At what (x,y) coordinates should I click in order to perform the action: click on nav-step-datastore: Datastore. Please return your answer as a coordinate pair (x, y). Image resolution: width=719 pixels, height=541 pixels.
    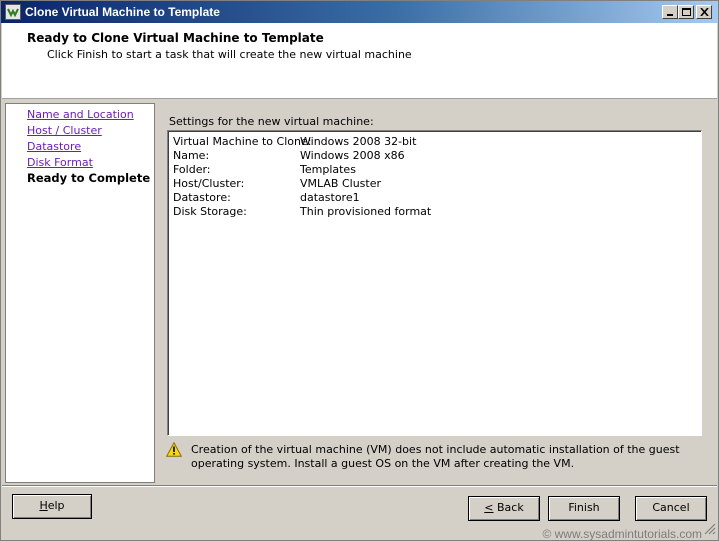
    Looking at the image, I should click on (54, 146).